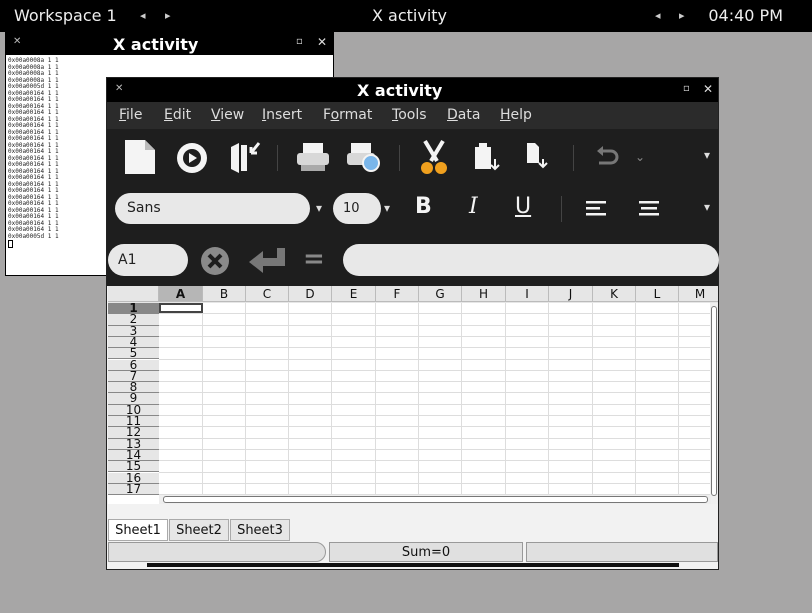  I want to click on tray-next-icon: ▸, so click(682, 15).